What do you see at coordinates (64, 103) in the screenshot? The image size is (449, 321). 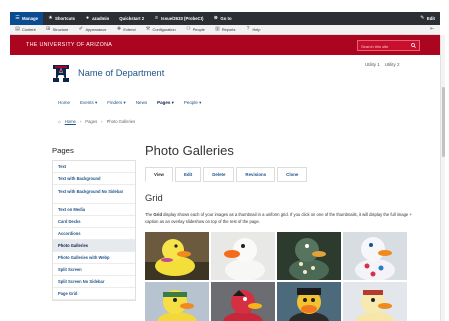 I see `nav-item-home: Home` at bounding box center [64, 103].